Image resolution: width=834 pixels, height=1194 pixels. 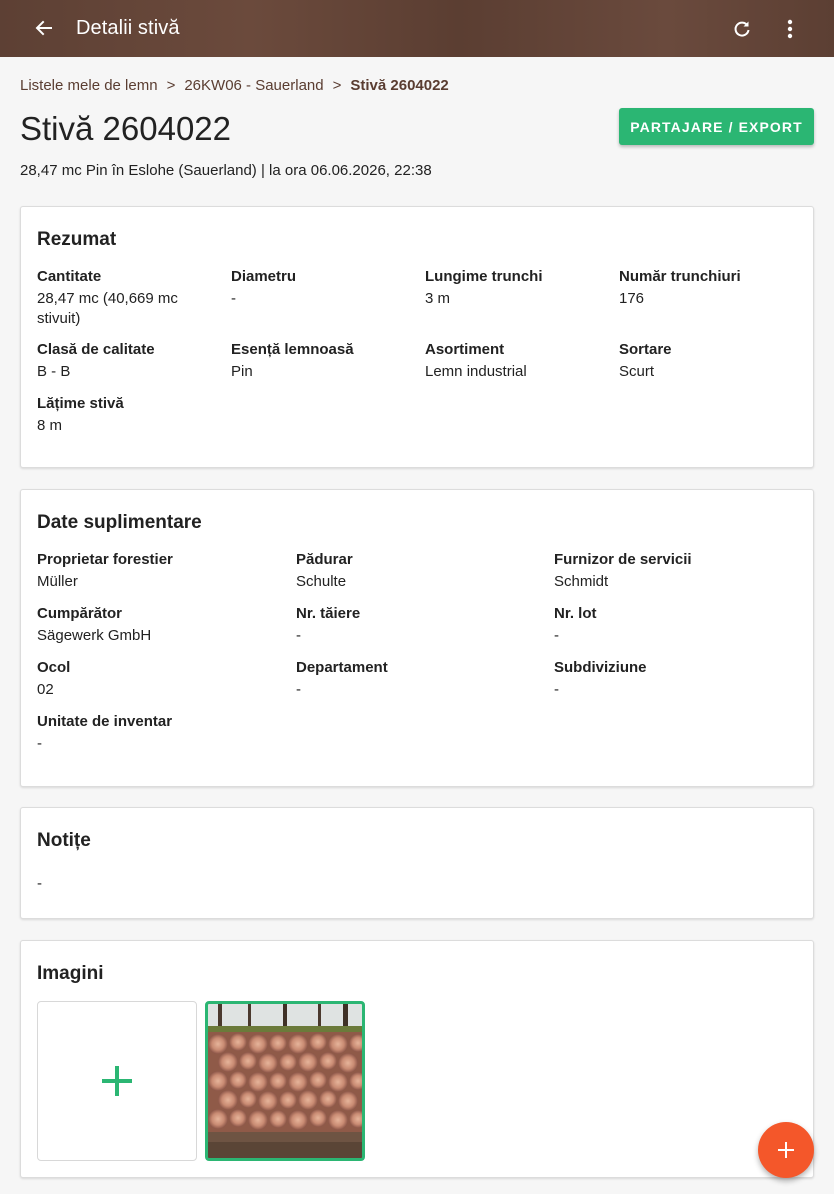 I want to click on back-button, so click(x=44, y=28).